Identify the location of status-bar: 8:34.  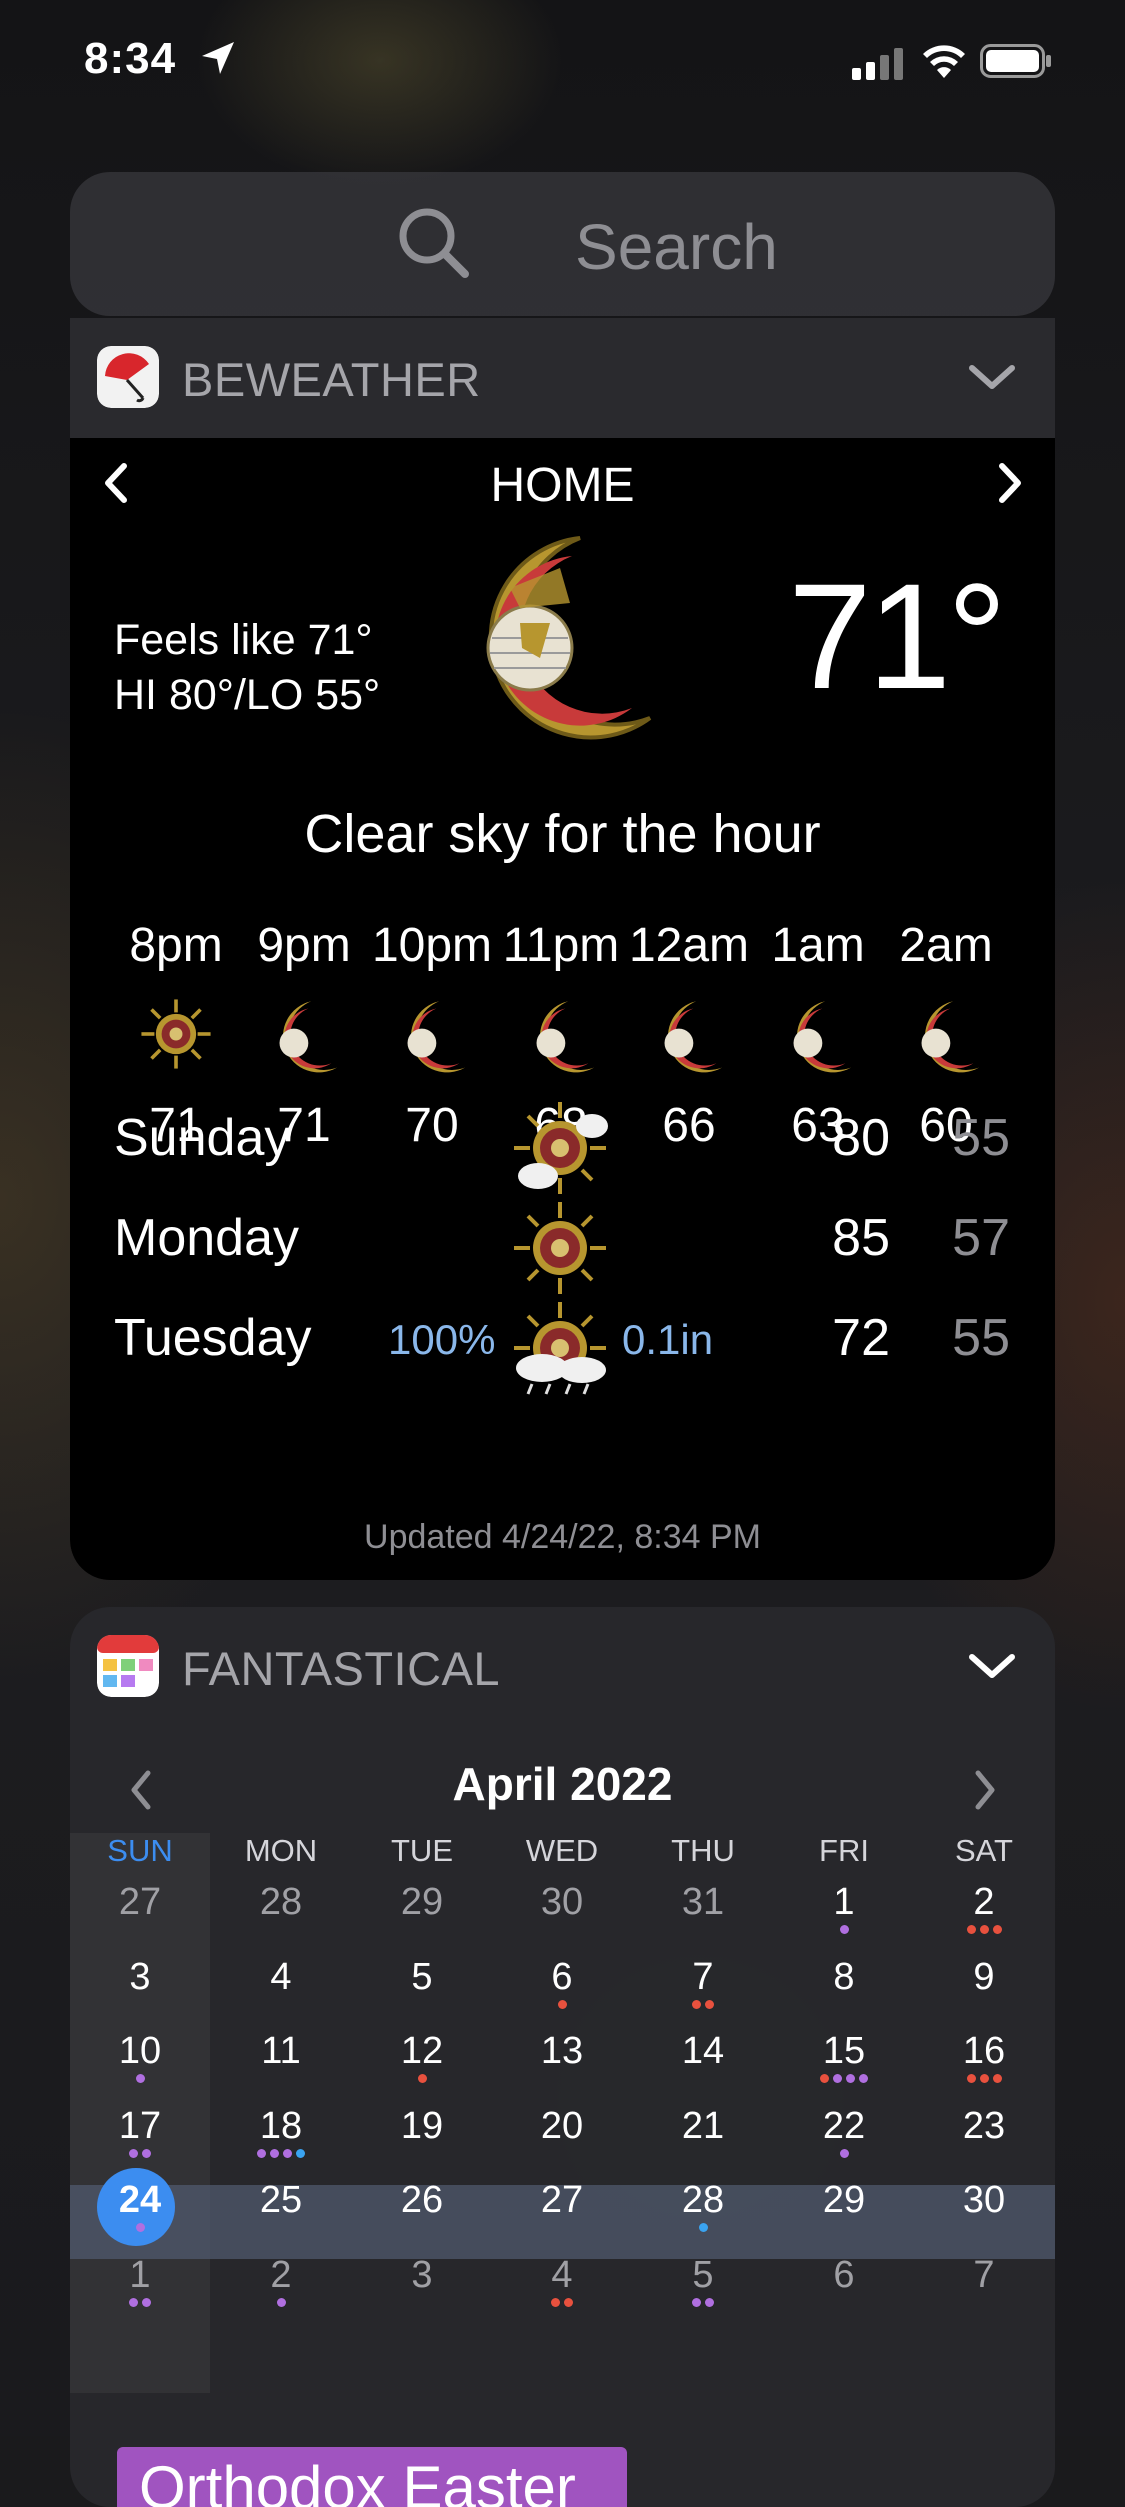
(562, 60).